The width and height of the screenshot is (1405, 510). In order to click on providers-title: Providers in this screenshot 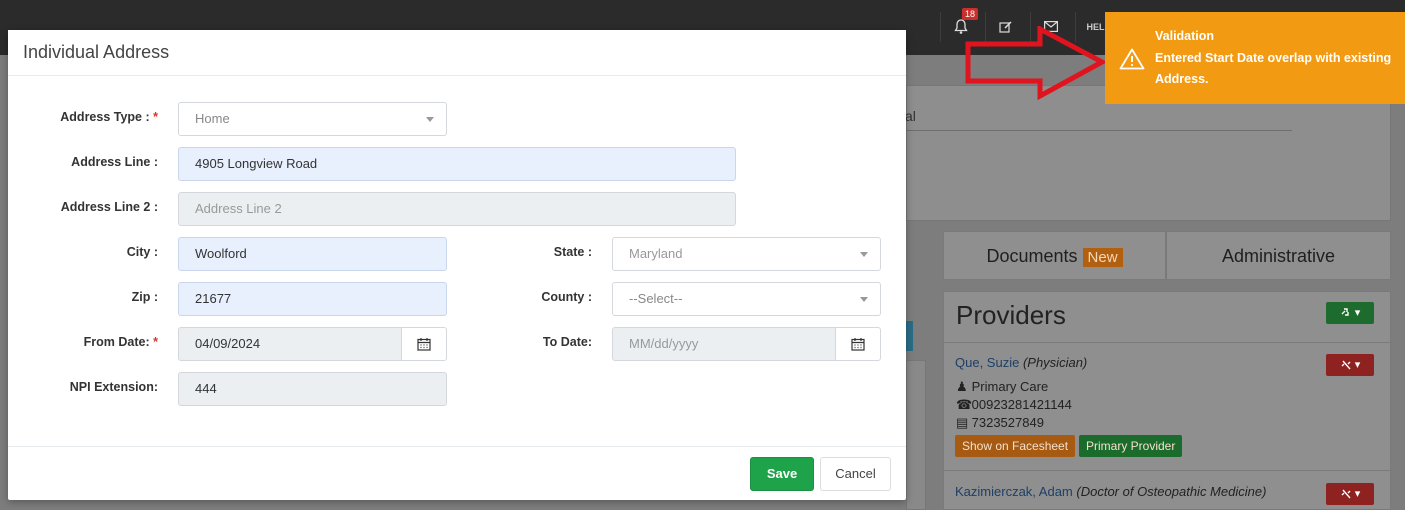, I will do `click(1011, 315)`.